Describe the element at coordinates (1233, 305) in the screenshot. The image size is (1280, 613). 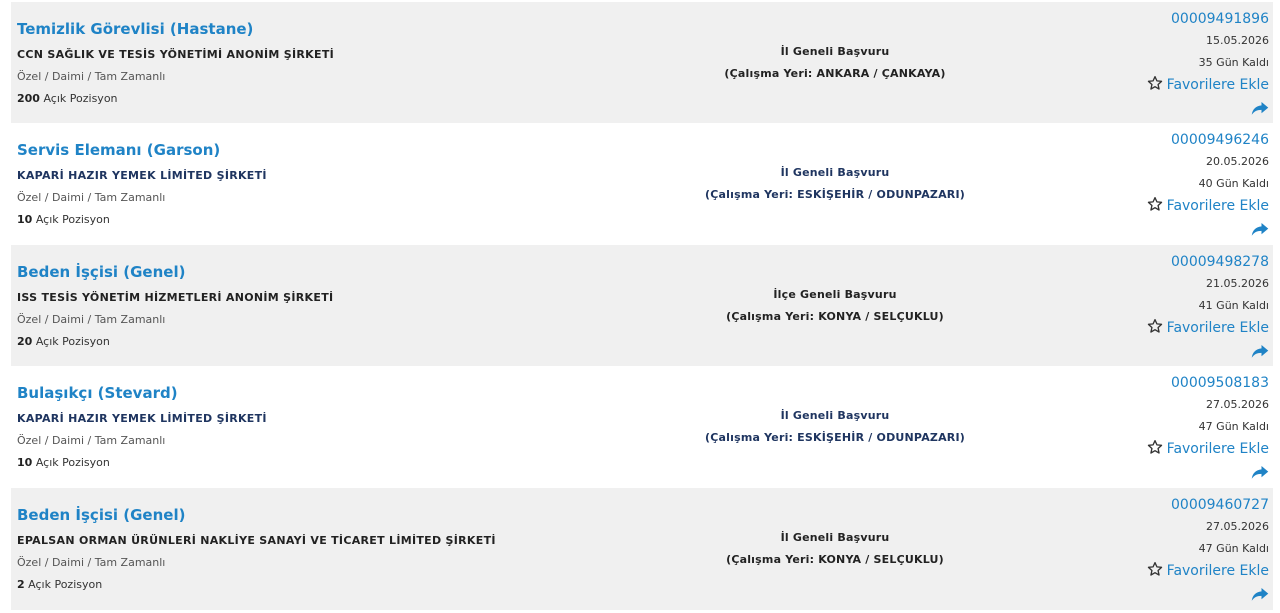
I see `days-remaining: 41 Gün Kaldı` at that location.